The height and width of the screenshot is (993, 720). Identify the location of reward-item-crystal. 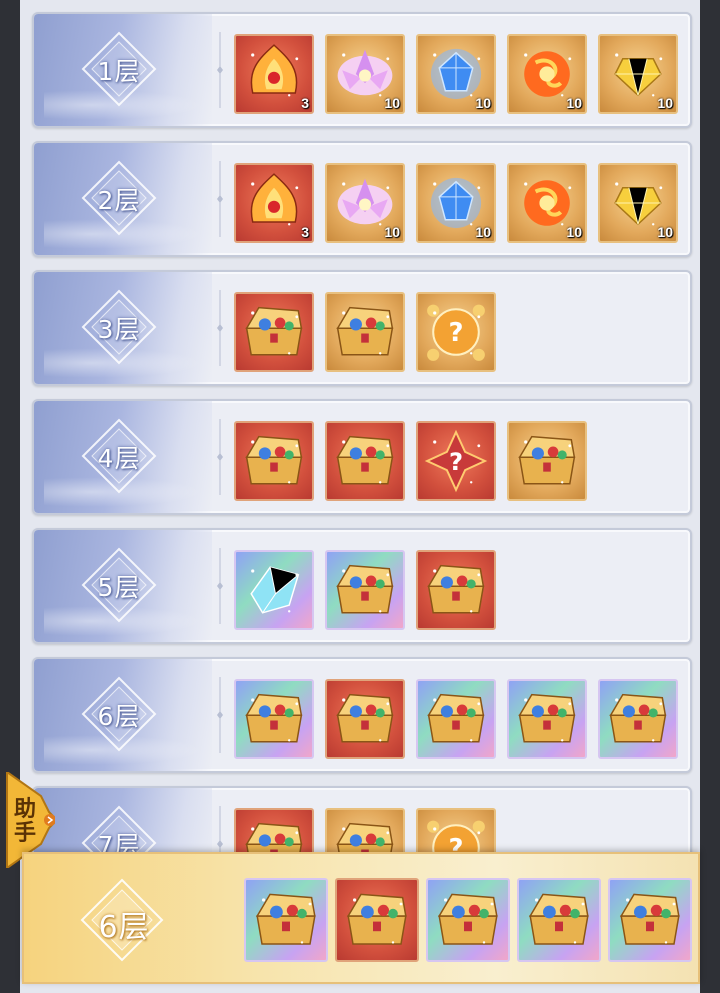
(274, 590).